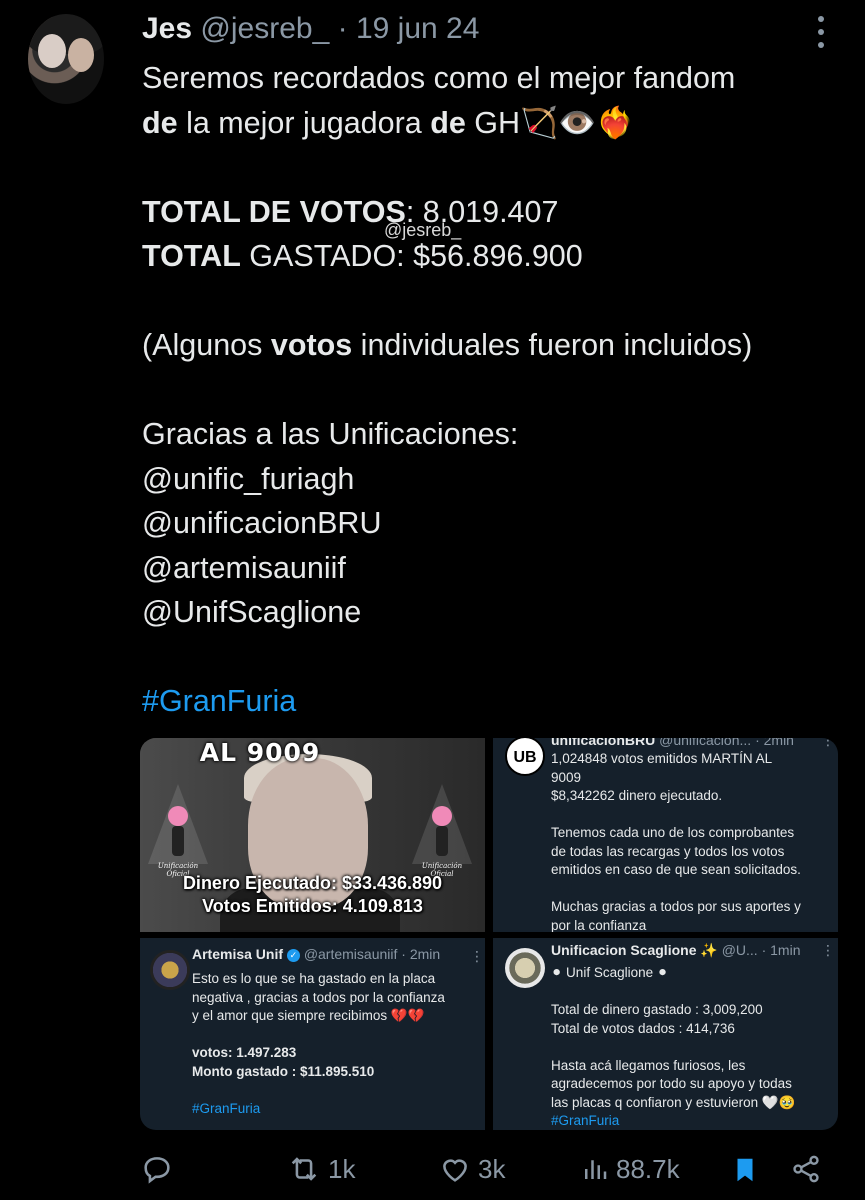 The height and width of the screenshot is (1200, 865). I want to click on bookmark-icon, so click(745, 1170).